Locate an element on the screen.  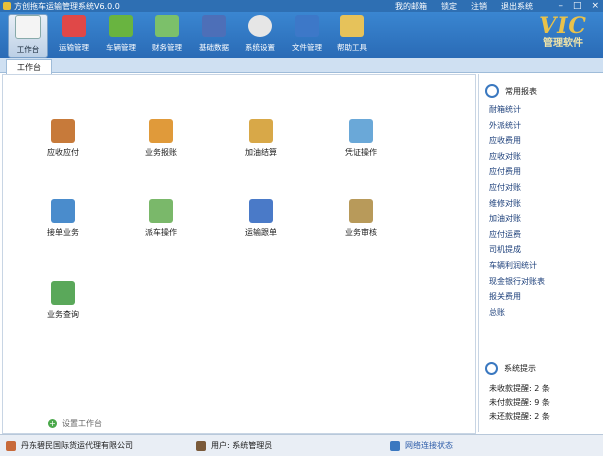
vic-logo: VIC 管理软件 is located at coordinates (563, 31).